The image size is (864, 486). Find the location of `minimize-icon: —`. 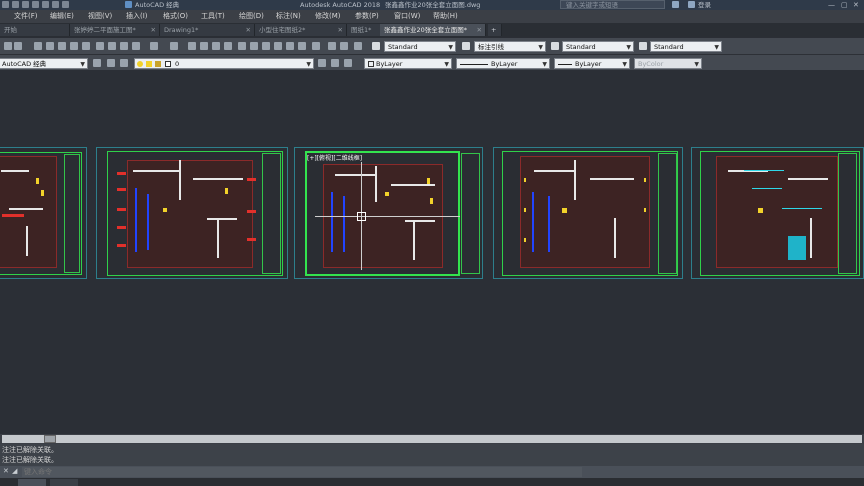

minimize-icon: — is located at coordinates (831, 5).